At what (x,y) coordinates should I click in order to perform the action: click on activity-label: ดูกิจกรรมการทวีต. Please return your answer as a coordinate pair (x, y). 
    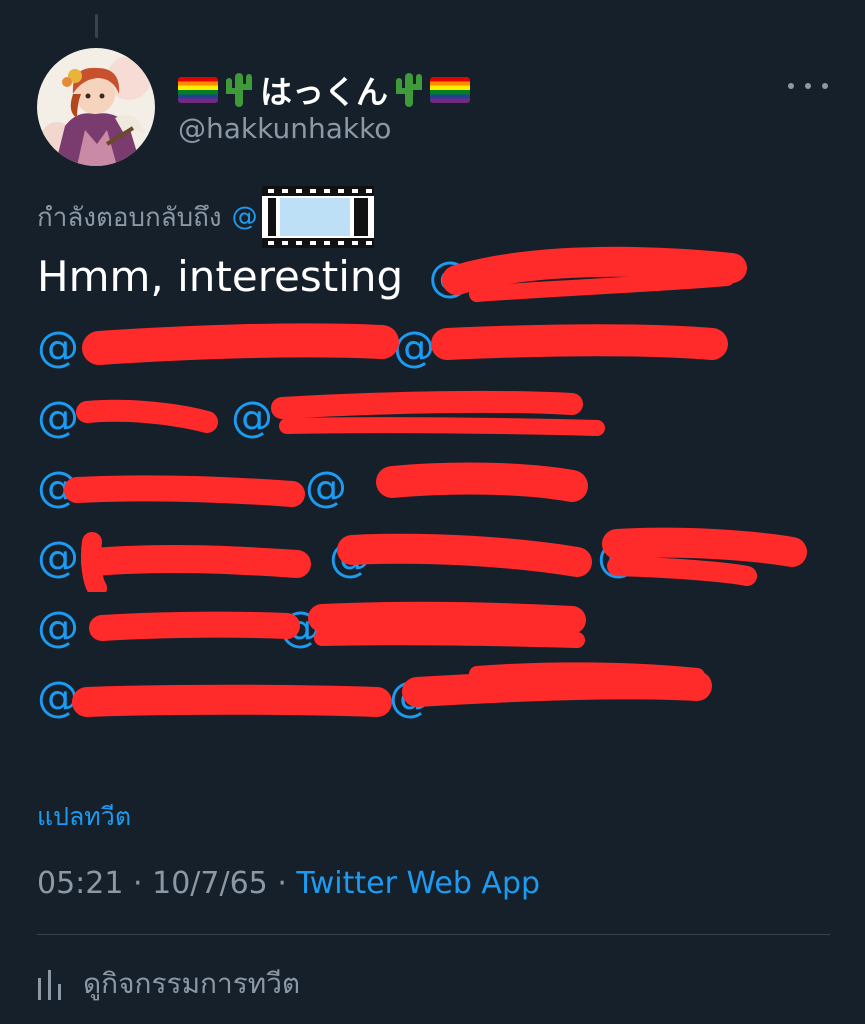
    Looking at the image, I should click on (192, 983).